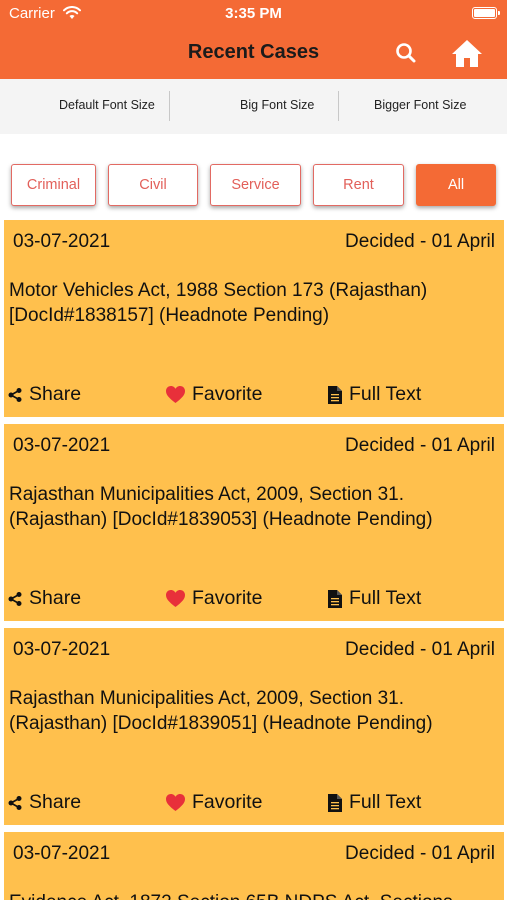  What do you see at coordinates (420, 105) in the screenshot?
I see `bigger-font-size-option: Bigger Font Size` at bounding box center [420, 105].